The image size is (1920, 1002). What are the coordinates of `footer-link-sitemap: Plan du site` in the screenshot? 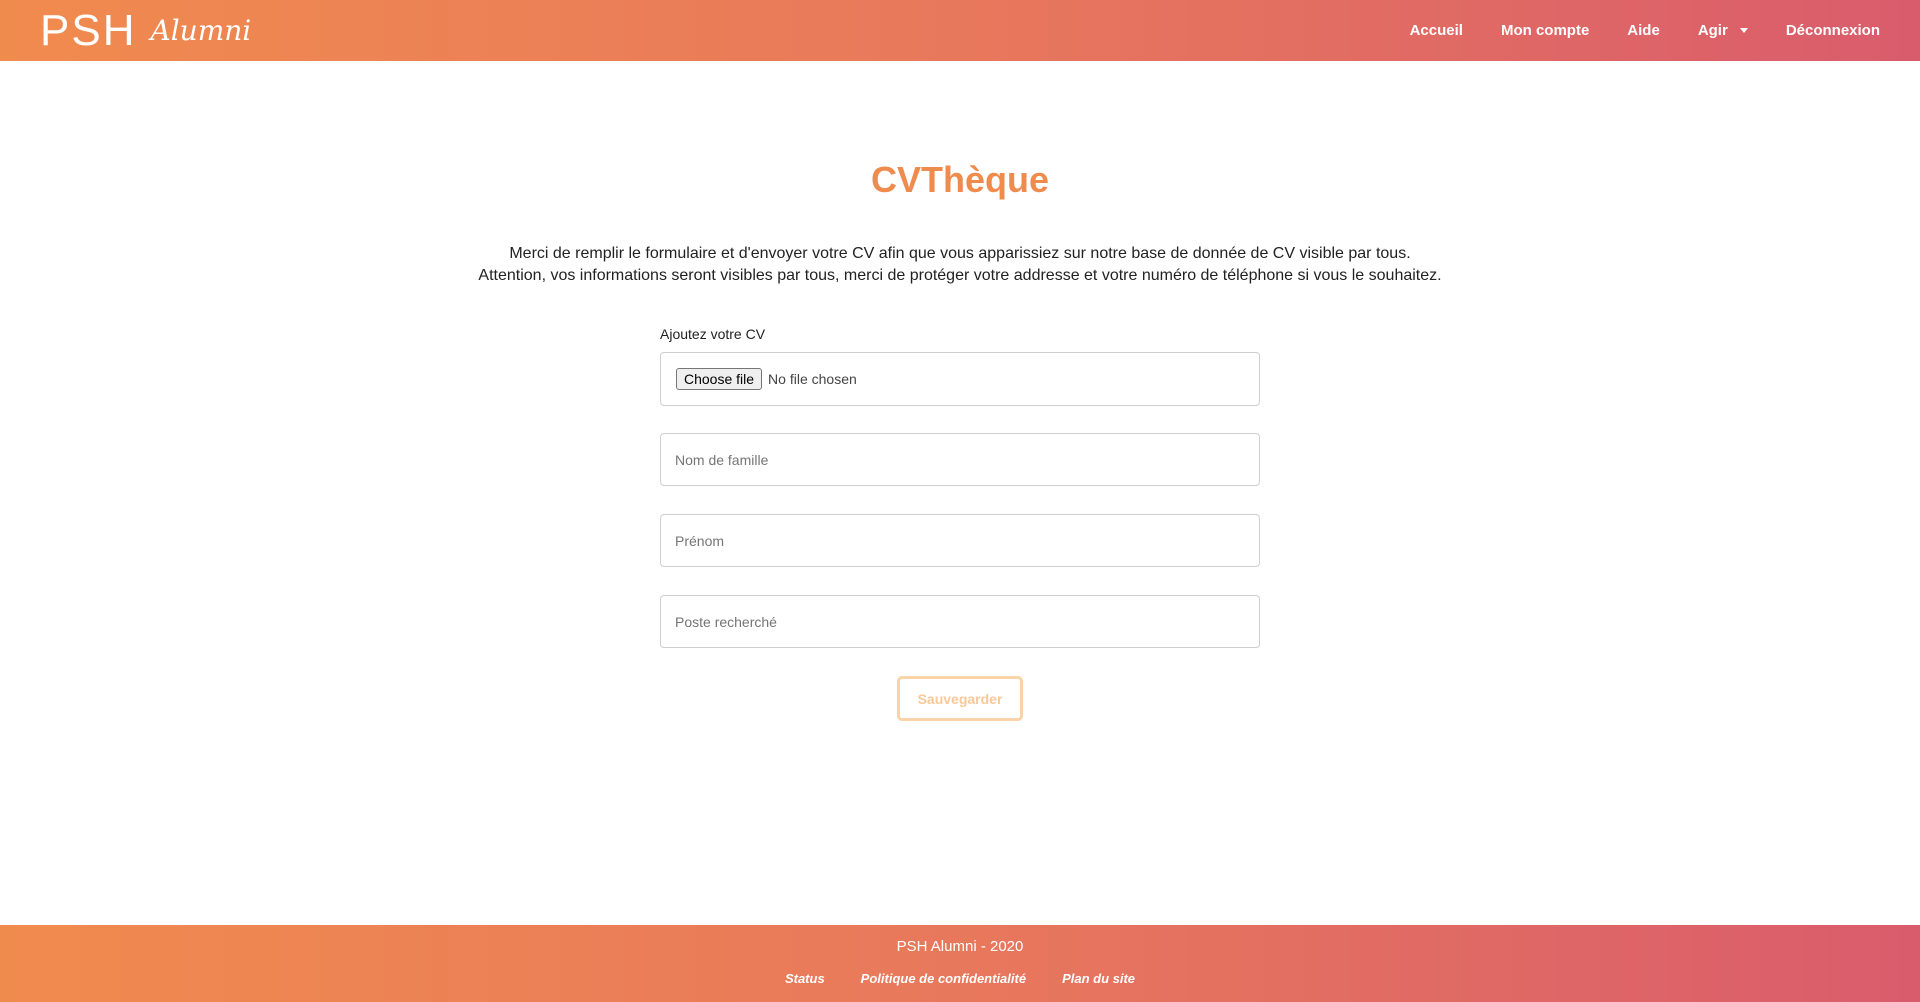 It's located at (1098, 978).